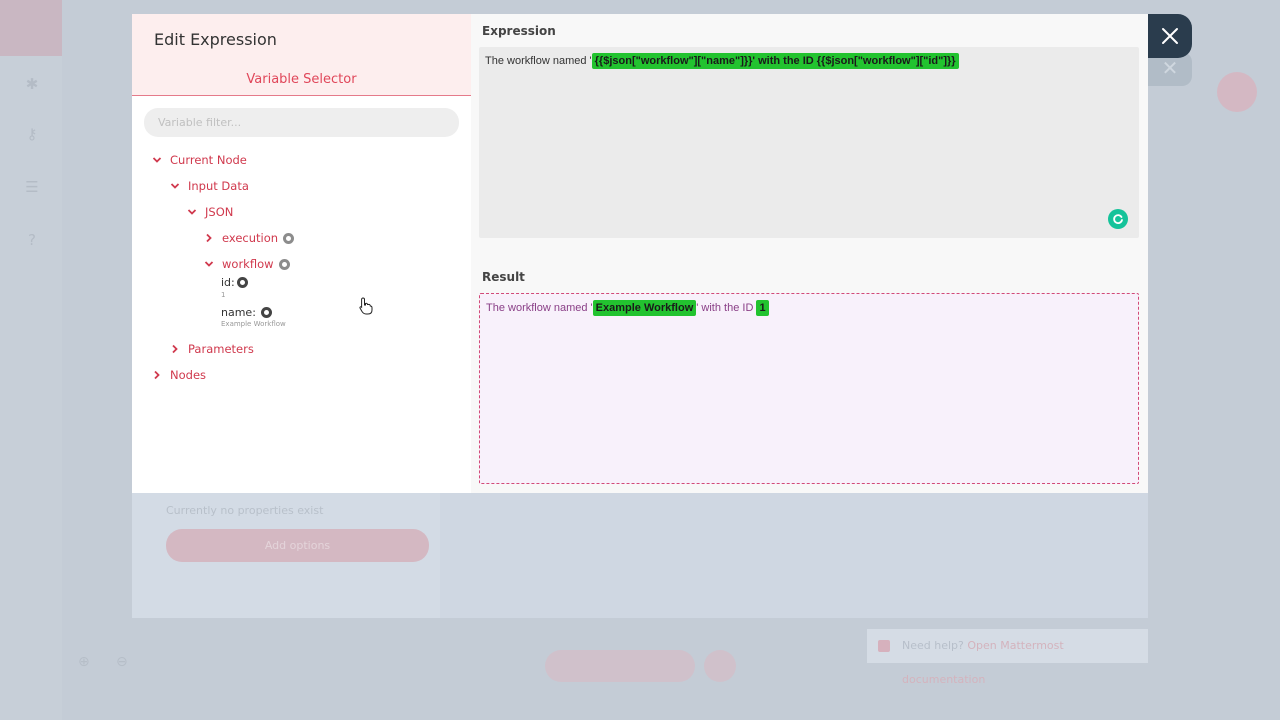  Describe the element at coordinates (228, 282) in the screenshot. I see `leaf-label: id:` at that location.